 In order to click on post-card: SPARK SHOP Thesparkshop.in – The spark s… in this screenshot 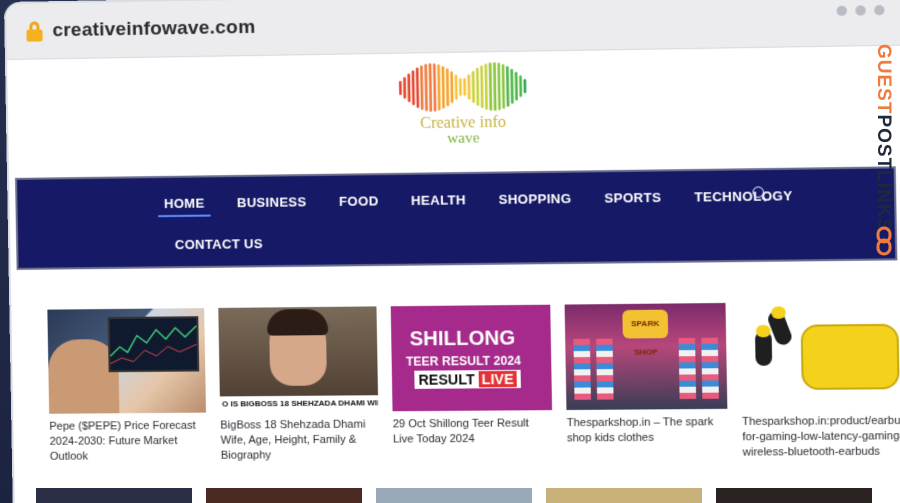, I will do `click(646, 382)`.